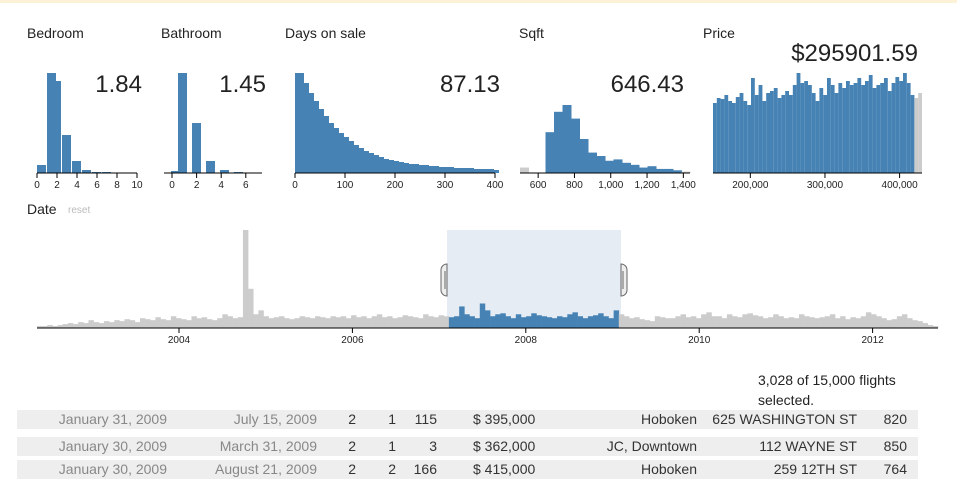 This screenshot has width=957, height=481. I want to click on sqft-tick-label: 800, so click(574, 185).